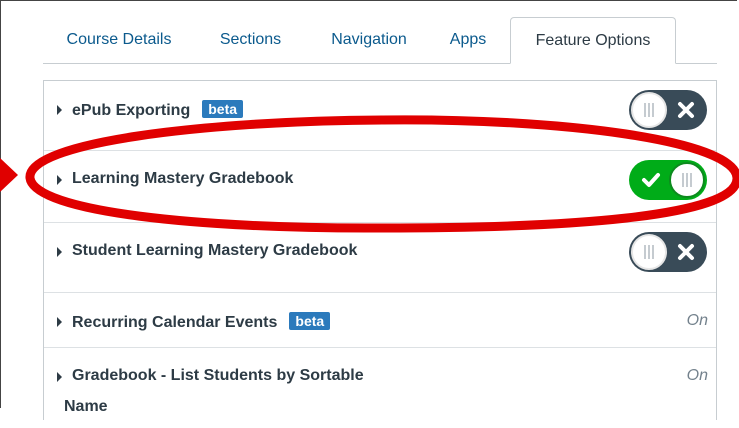  I want to click on epub-exporting-toggle, so click(668, 110).